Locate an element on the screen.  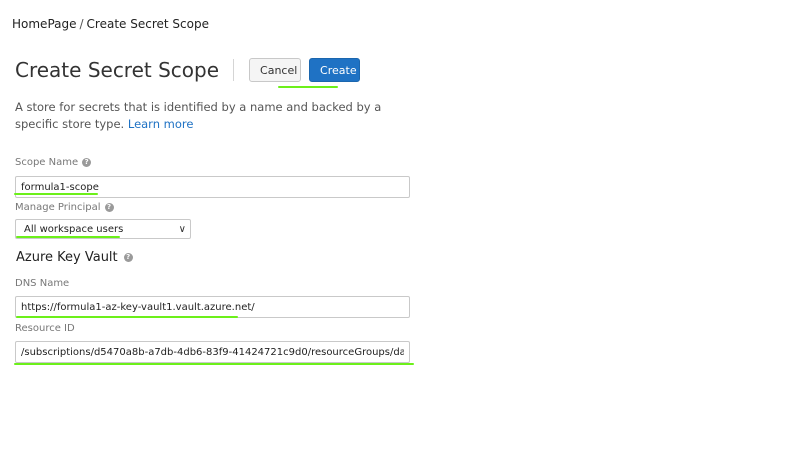
cancel-button: Cancel is located at coordinates (275, 70).